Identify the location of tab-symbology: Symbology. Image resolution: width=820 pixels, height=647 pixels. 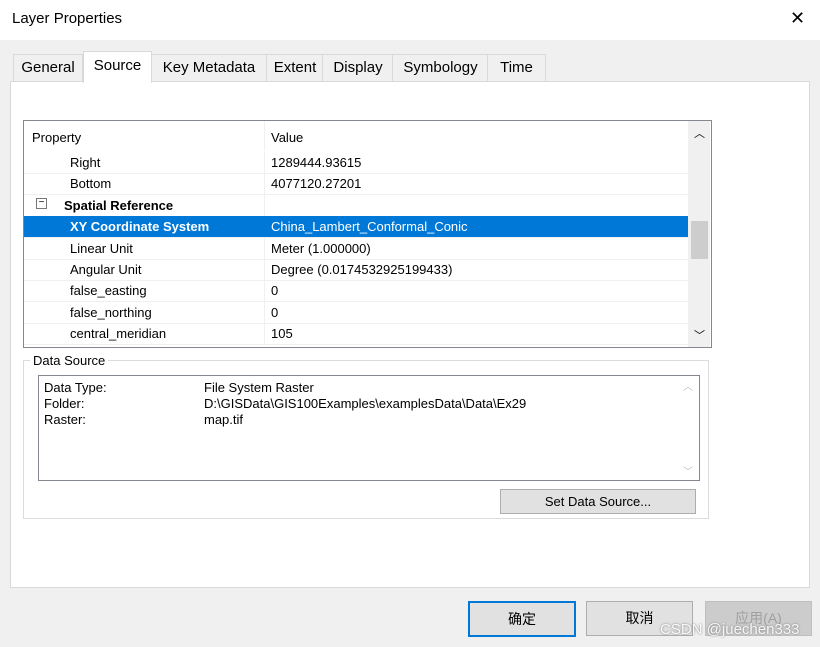
(440, 67).